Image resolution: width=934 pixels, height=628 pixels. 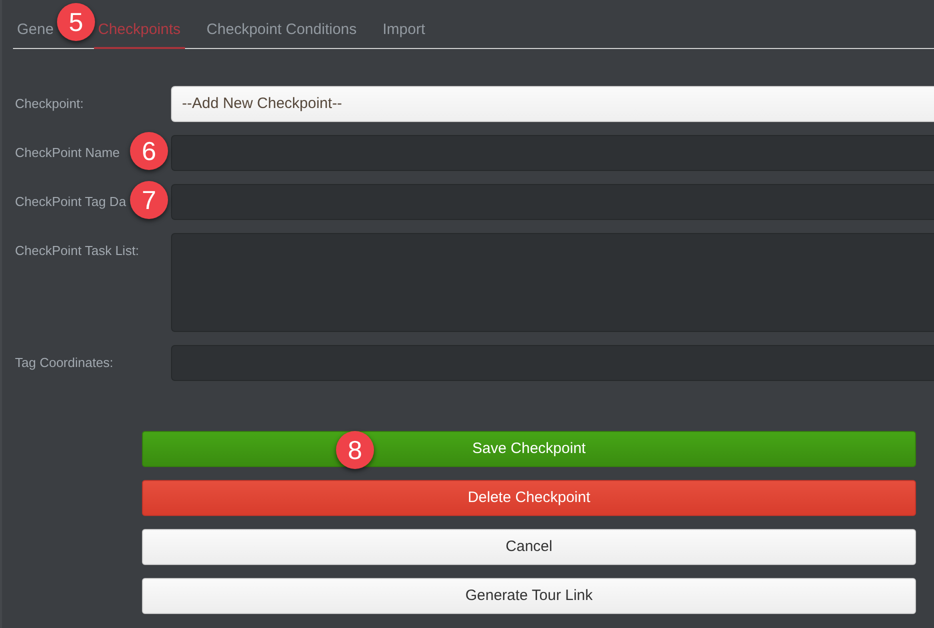 What do you see at coordinates (149, 151) in the screenshot?
I see `step-marker: 6` at bounding box center [149, 151].